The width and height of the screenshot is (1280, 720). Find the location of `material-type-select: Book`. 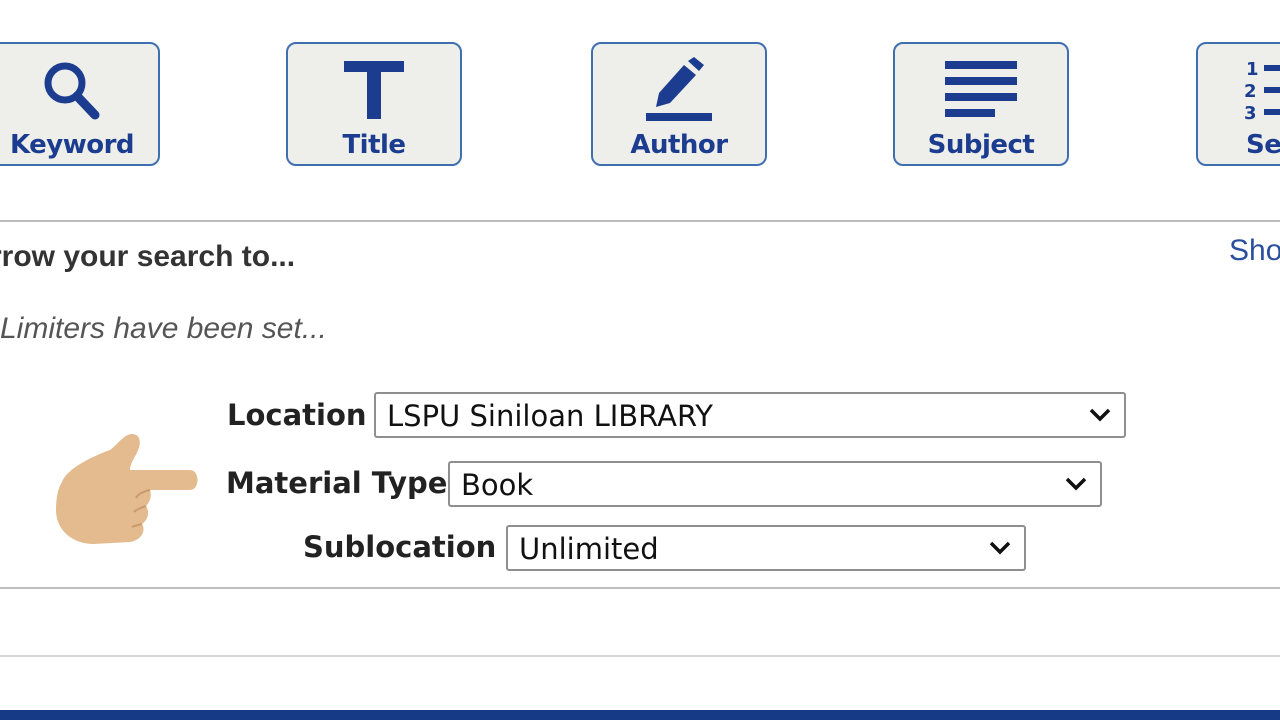

material-type-select: Book is located at coordinates (775, 484).